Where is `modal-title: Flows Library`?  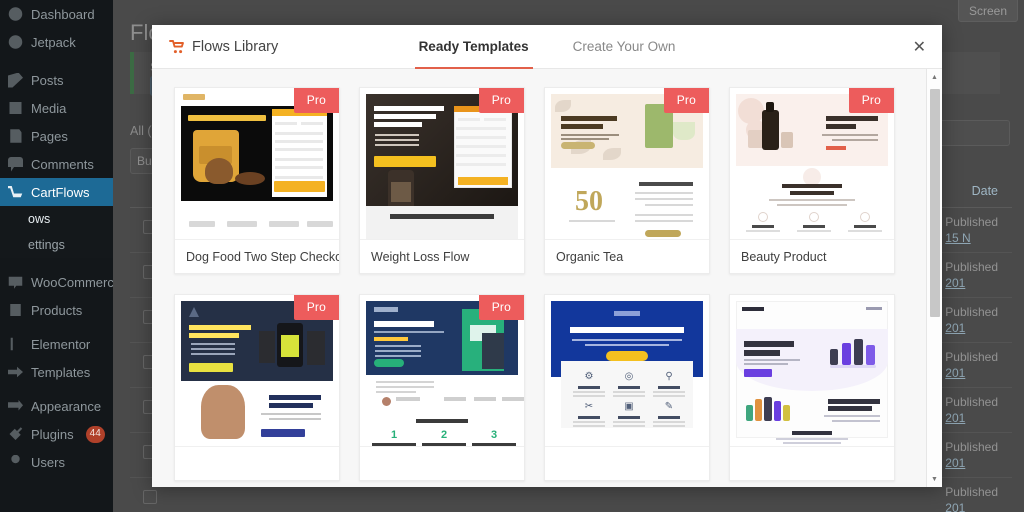 modal-title: Flows Library is located at coordinates (235, 46).